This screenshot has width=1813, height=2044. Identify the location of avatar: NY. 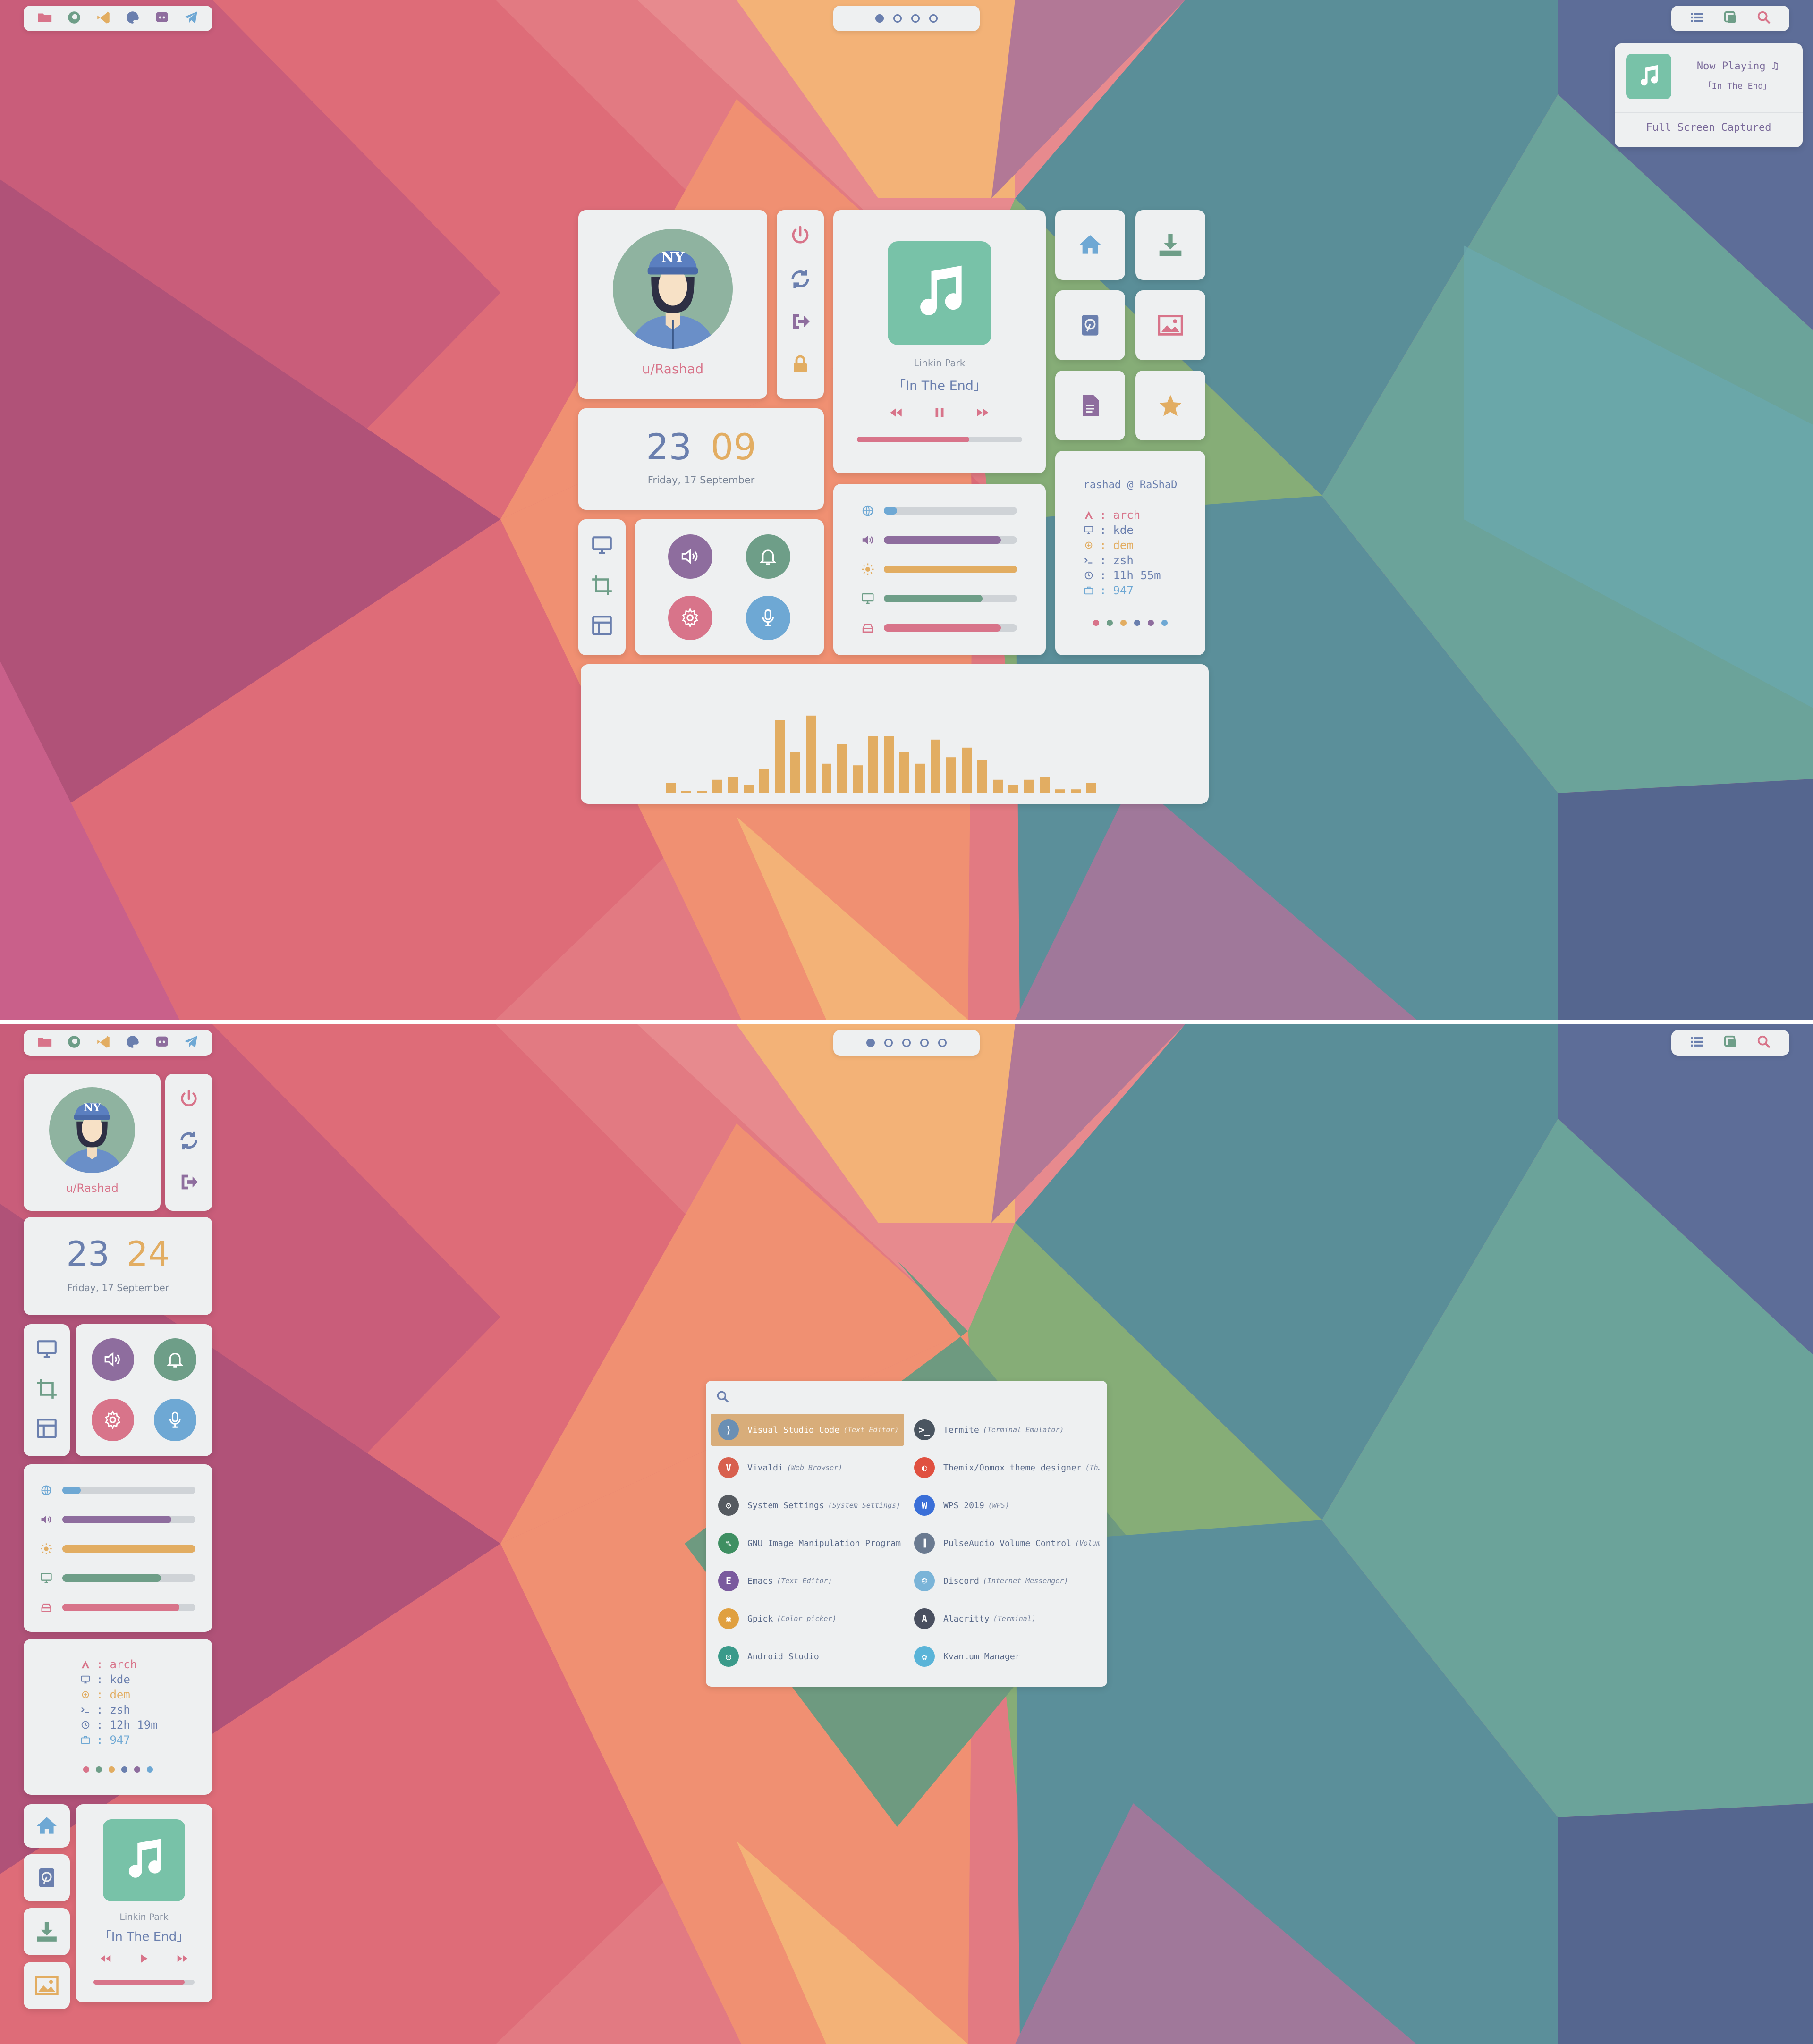
(92, 1130).